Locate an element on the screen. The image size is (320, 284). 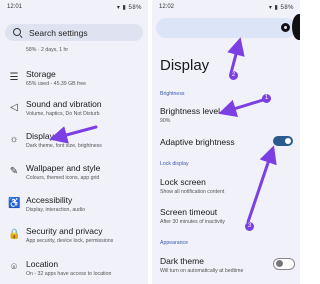
screen-timeout-sub: After 30 minutes of inactivity is located at coordinates (192, 222).